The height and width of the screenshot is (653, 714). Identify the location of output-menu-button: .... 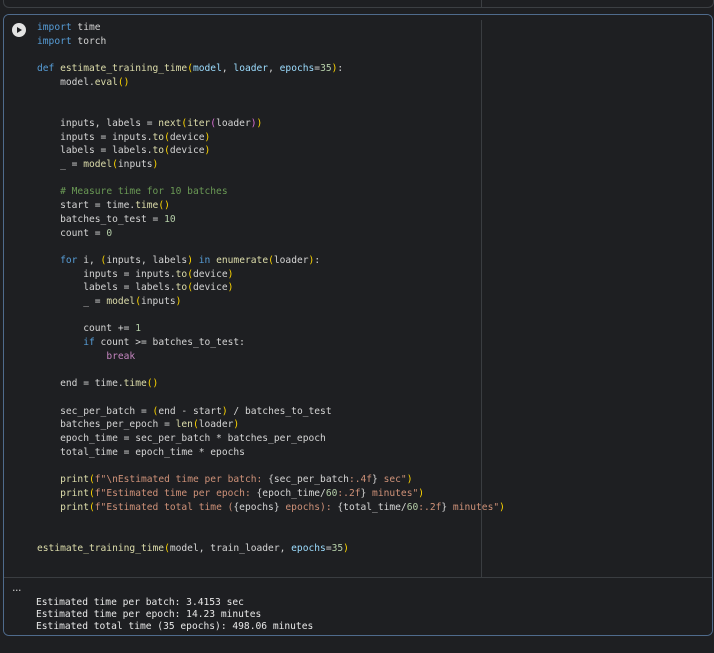
(17, 587).